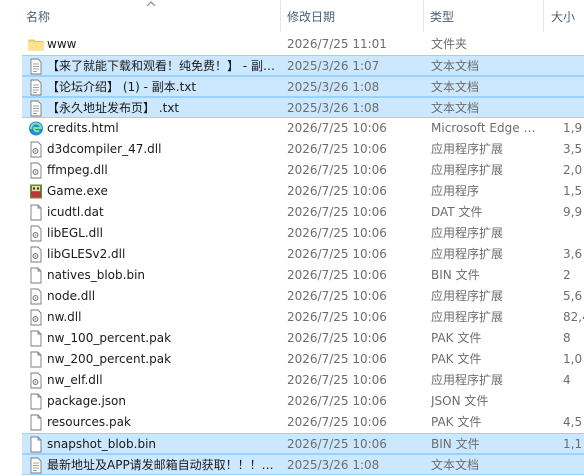  Describe the element at coordinates (113, 108) in the screenshot. I see `file-name: 【永久地址发布页】 .txt` at that location.